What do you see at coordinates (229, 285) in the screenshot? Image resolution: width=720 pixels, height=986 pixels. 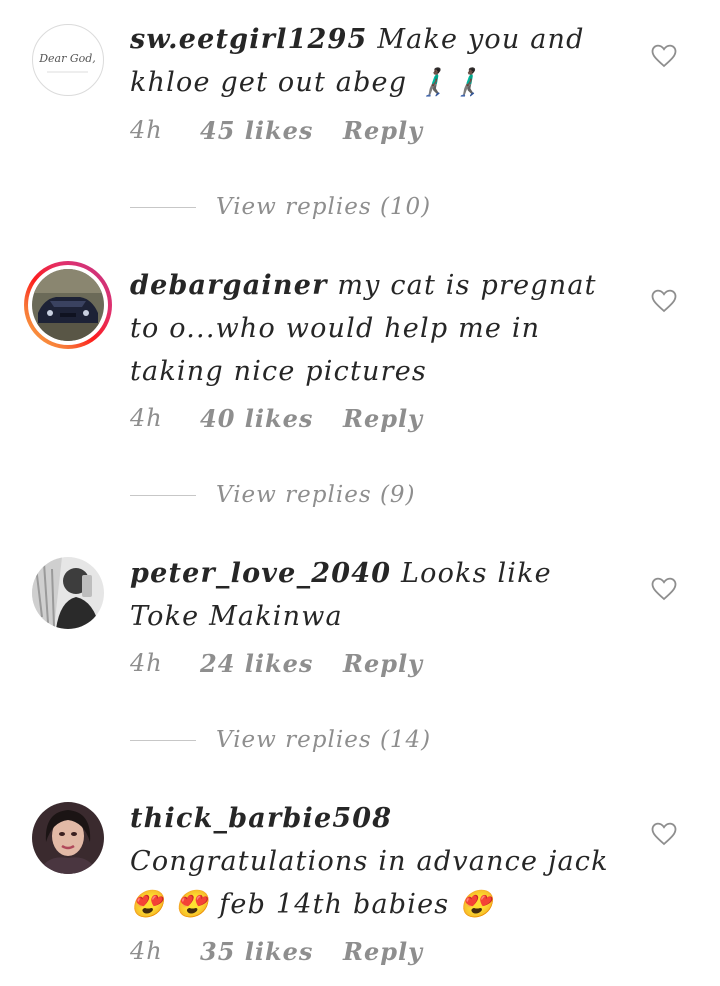 I see `comment-username: debargainer` at bounding box center [229, 285].